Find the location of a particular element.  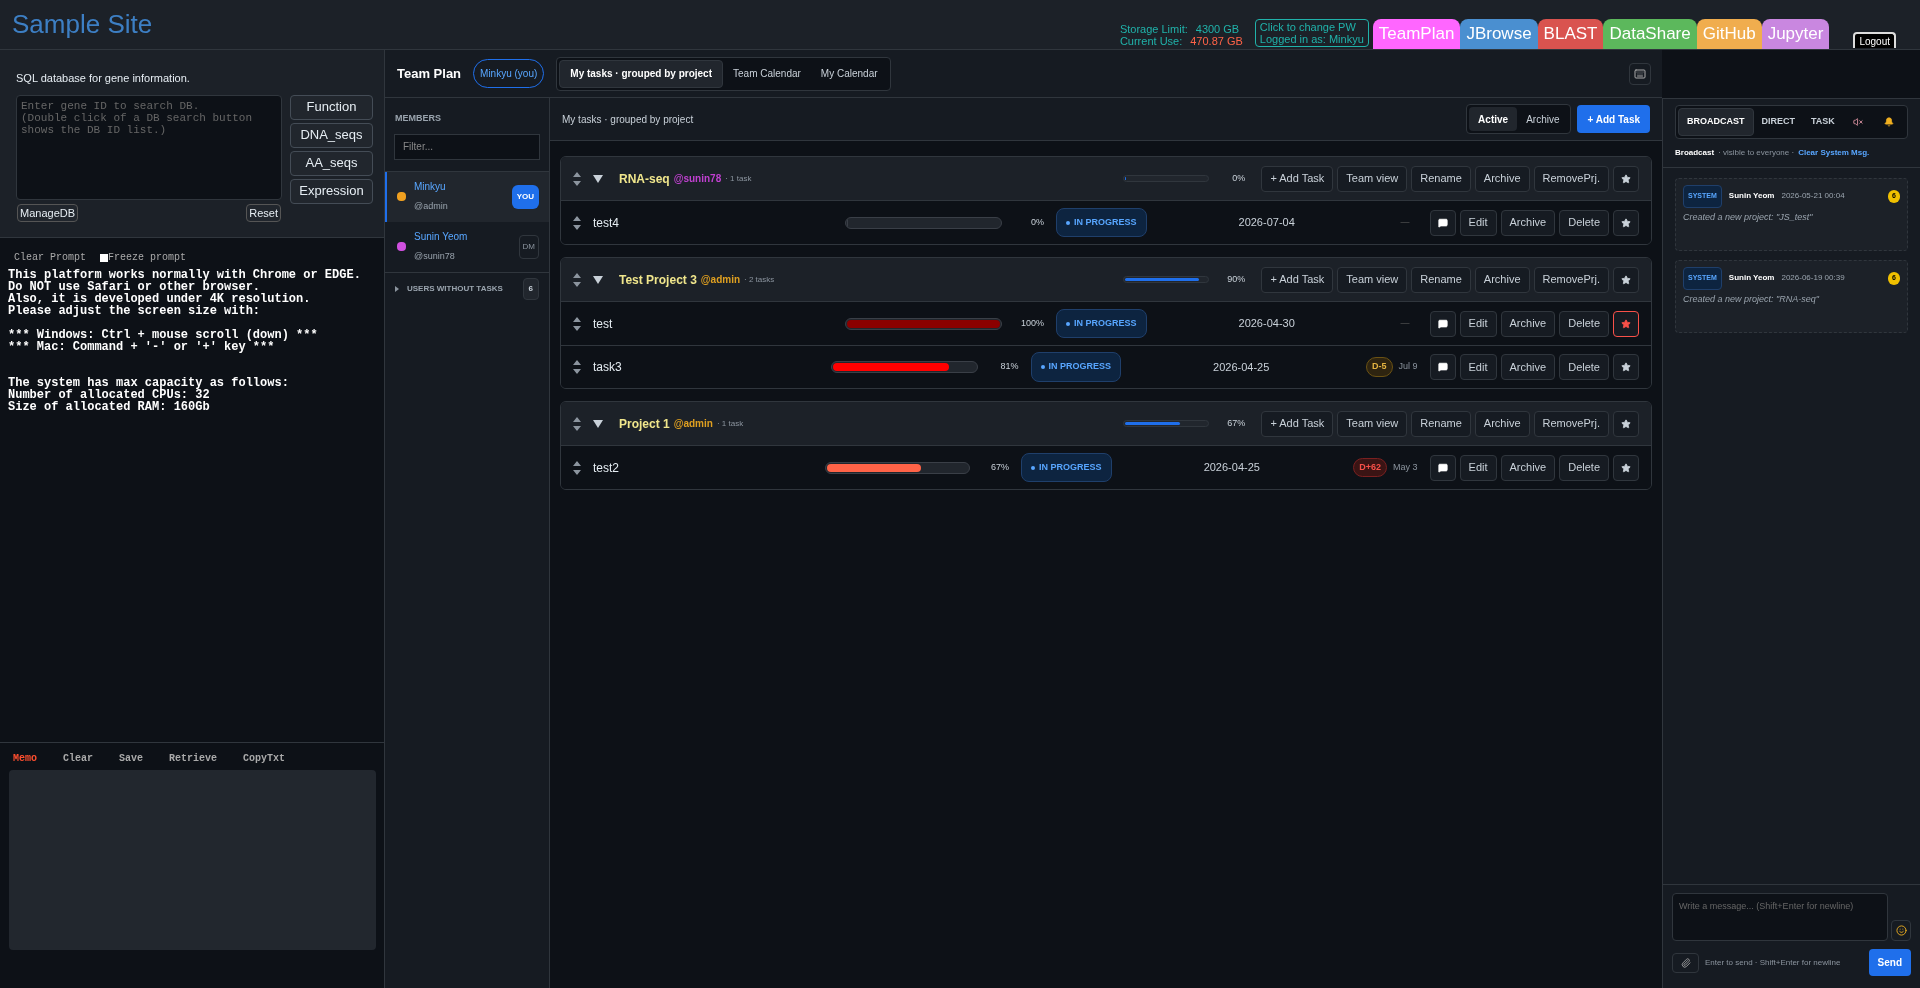

memo-action-button: Retrieve is located at coordinates (193, 758).